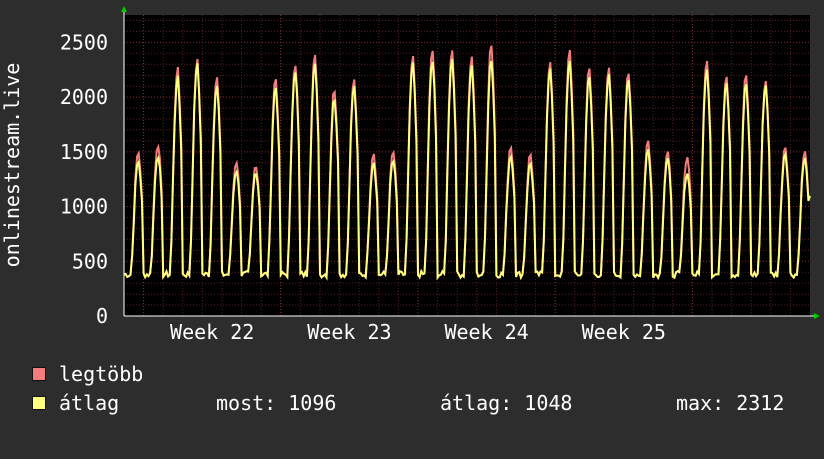  Describe the element at coordinates (12, 165) in the screenshot. I see `y-axis-label: onlinestream.live` at that location.